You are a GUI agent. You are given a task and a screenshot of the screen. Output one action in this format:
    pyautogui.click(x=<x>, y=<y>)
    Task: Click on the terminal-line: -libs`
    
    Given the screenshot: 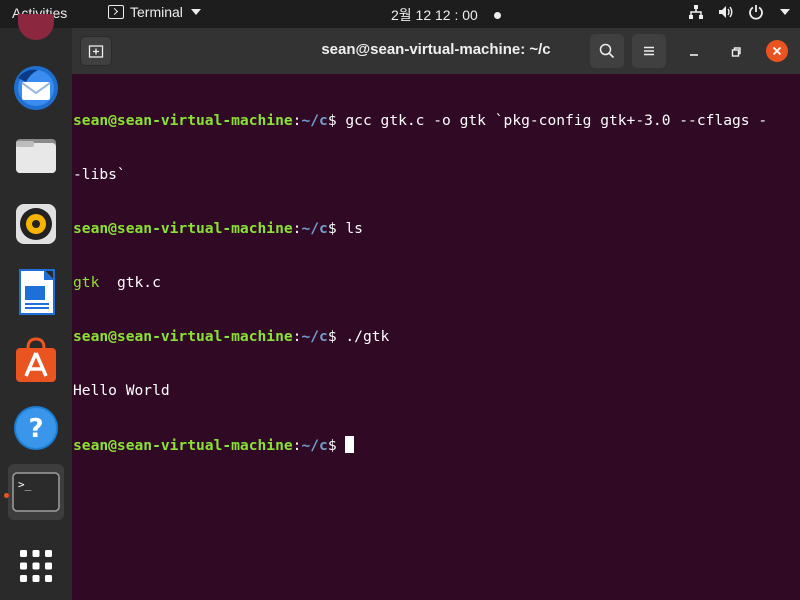 What is the action you would take?
    pyautogui.click(x=433, y=175)
    